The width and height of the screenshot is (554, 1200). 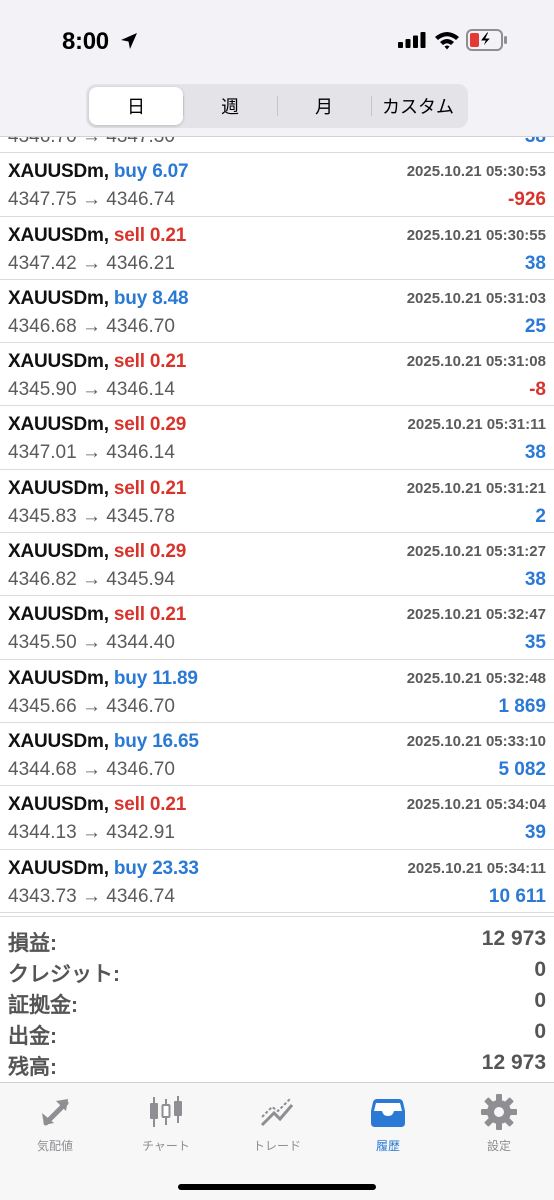 I want to click on segment-day: 日, so click(x=136, y=106).